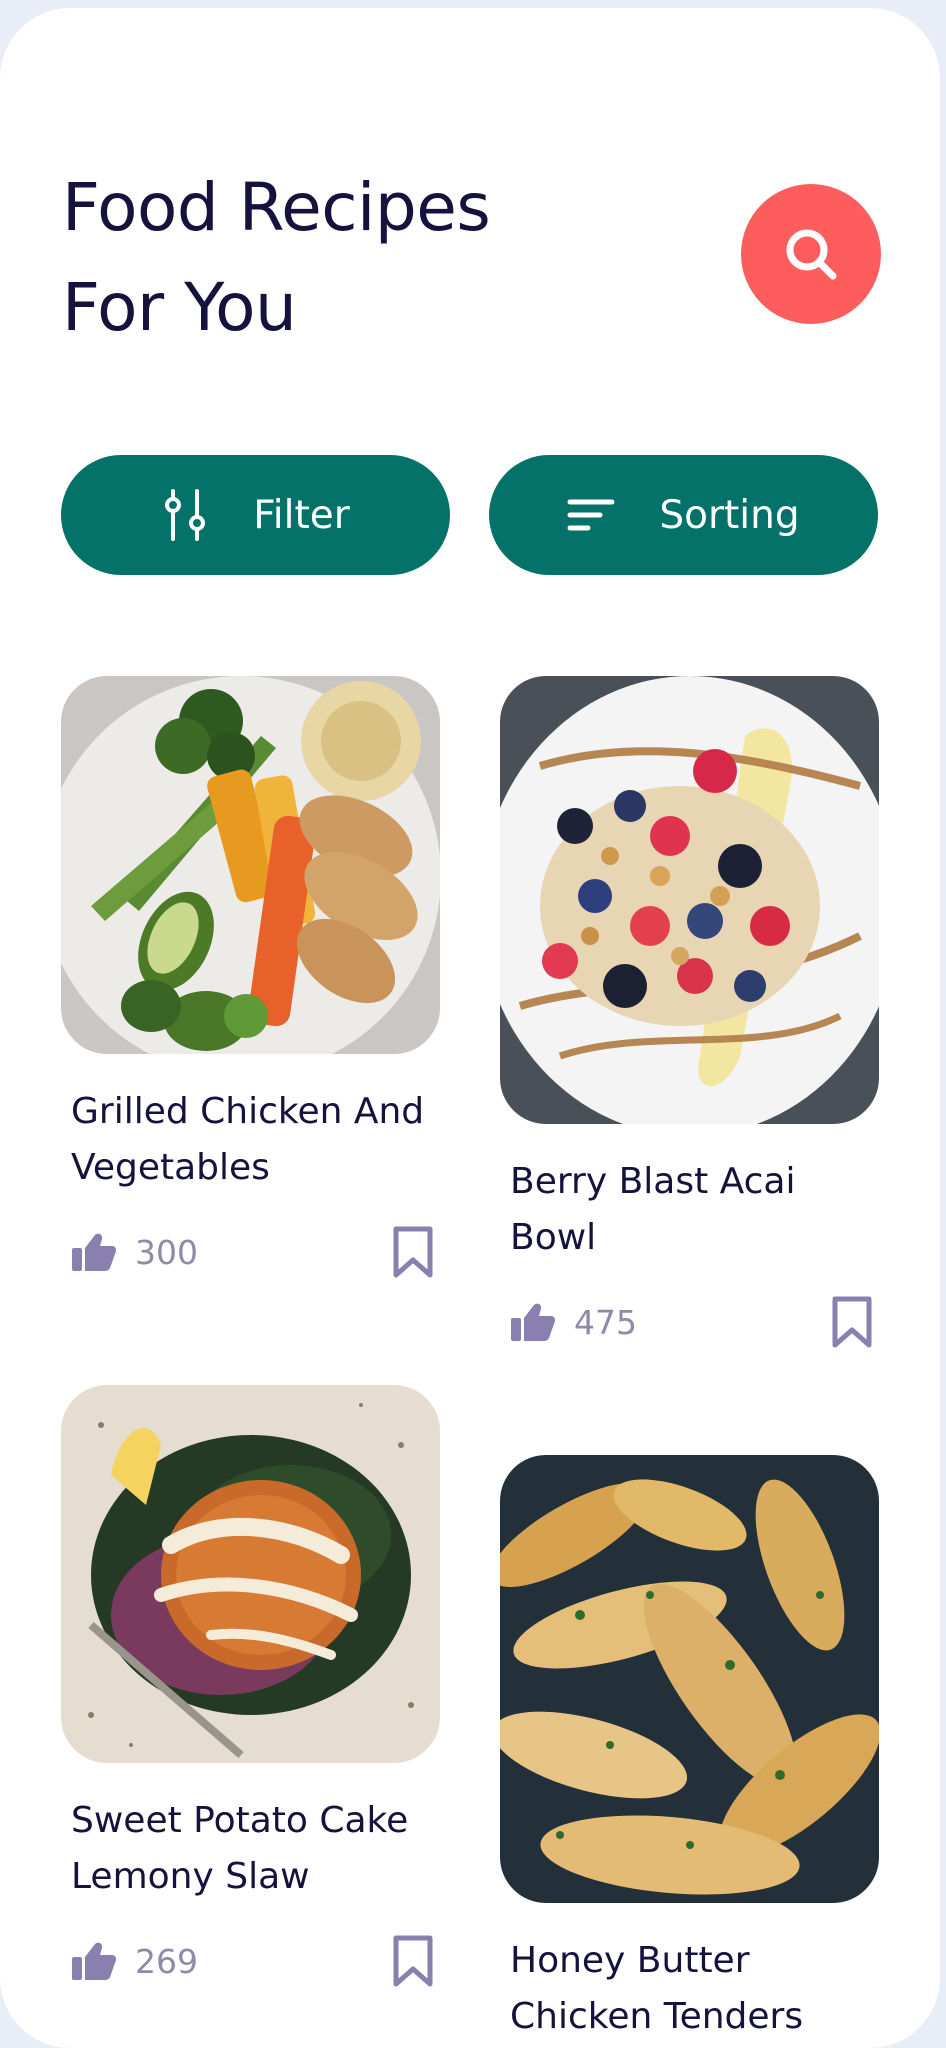 The height and width of the screenshot is (2048, 946). What do you see at coordinates (689, 1989) in the screenshot?
I see `recipe-name: Honey Butter Chicken Tenders` at bounding box center [689, 1989].